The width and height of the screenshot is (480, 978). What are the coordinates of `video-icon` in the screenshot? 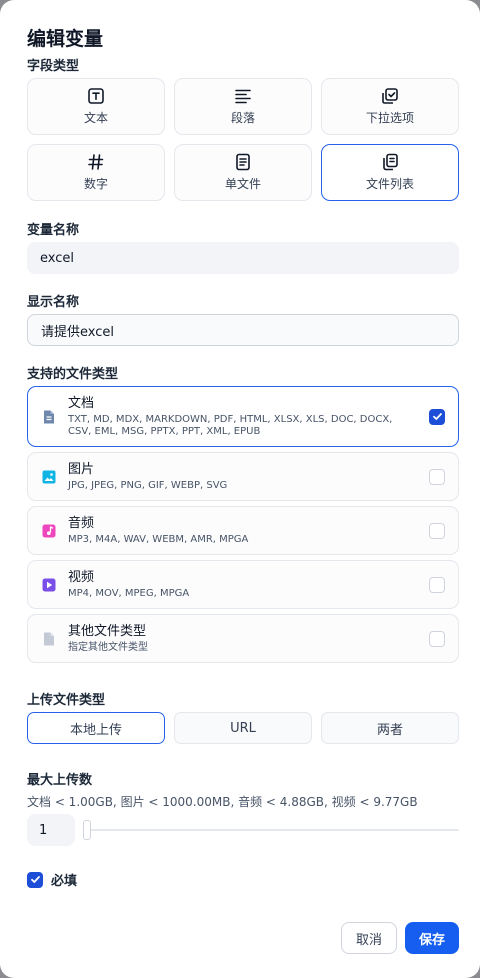 It's located at (49, 584).